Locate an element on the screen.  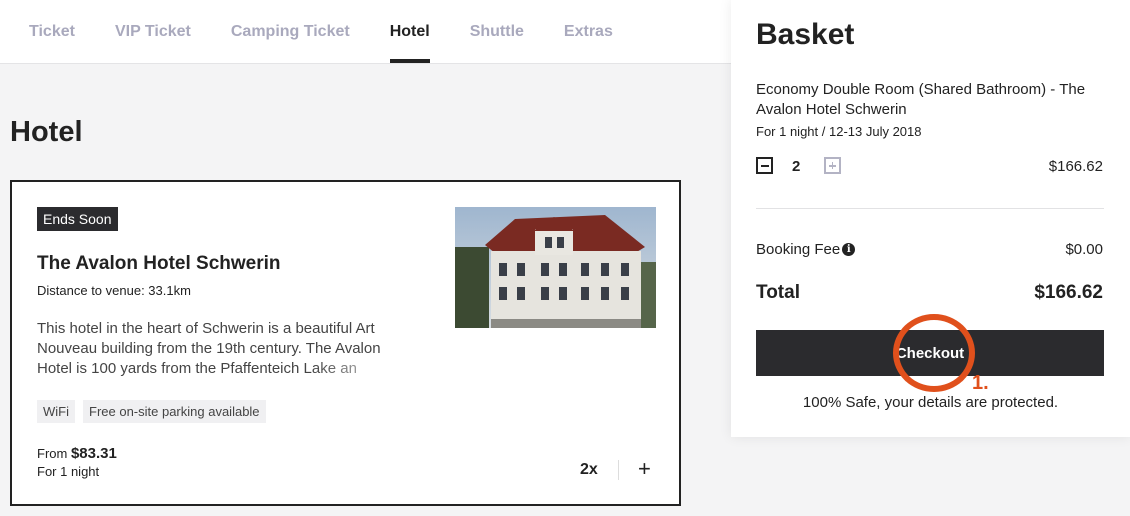
quantity-divider is located at coordinates (618, 470).